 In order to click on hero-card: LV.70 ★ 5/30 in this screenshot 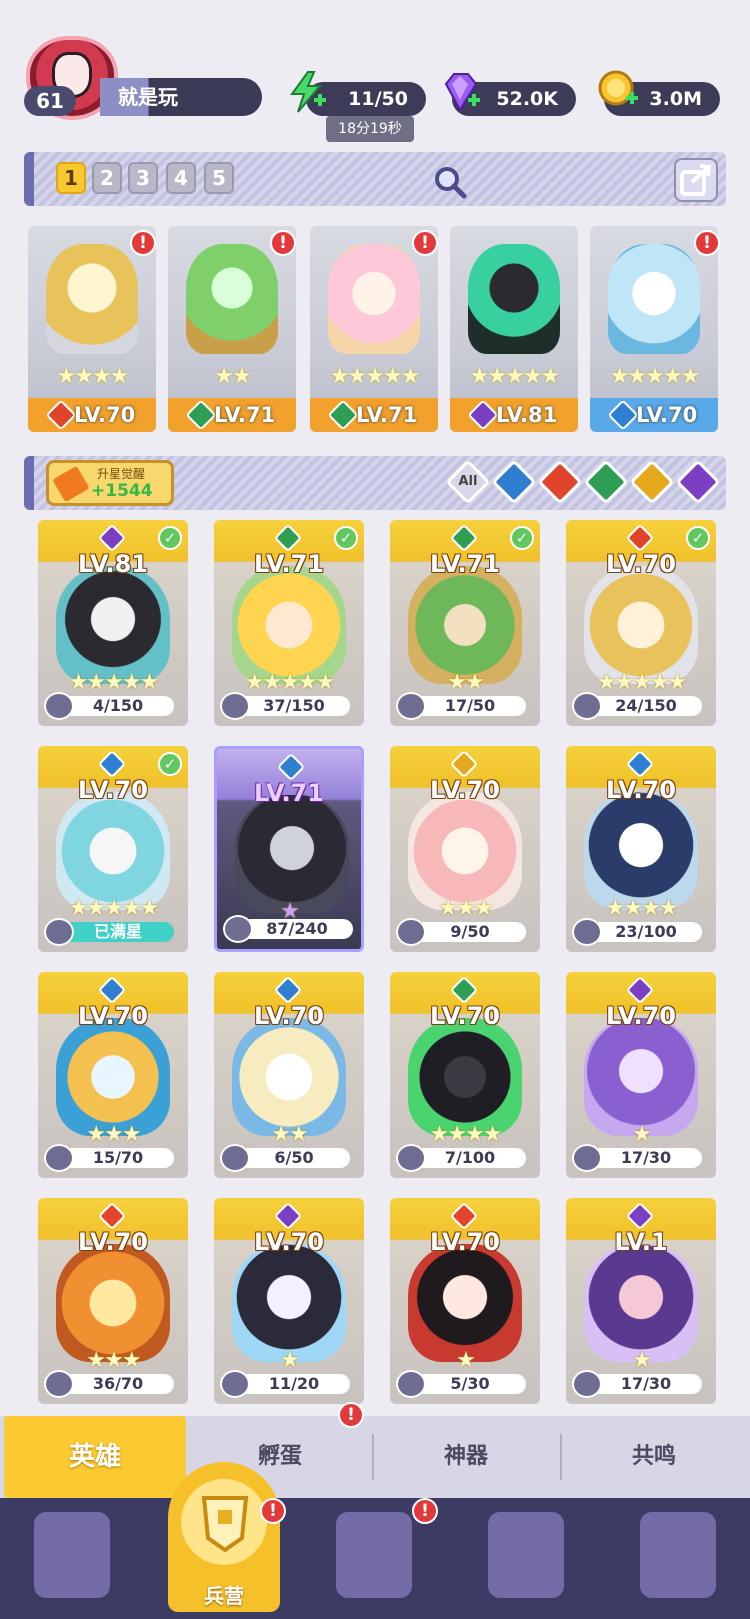, I will do `click(465, 1301)`.